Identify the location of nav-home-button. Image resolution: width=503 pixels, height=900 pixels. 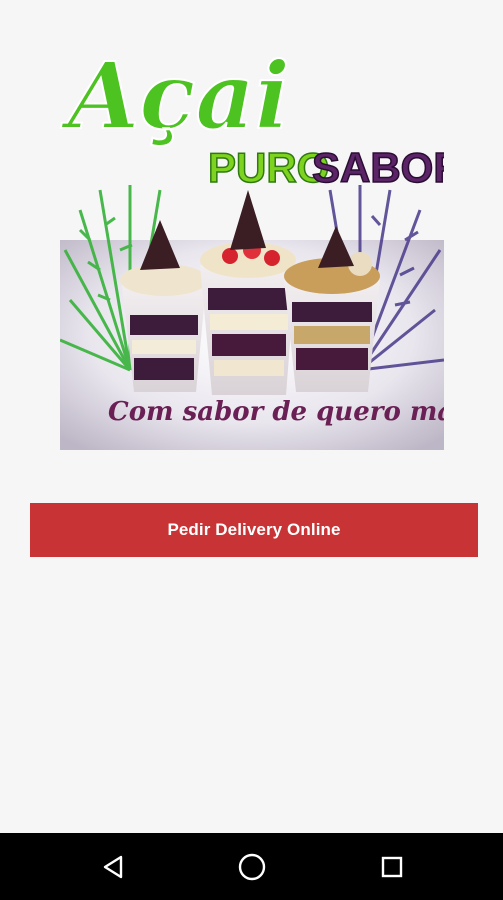
(252, 866).